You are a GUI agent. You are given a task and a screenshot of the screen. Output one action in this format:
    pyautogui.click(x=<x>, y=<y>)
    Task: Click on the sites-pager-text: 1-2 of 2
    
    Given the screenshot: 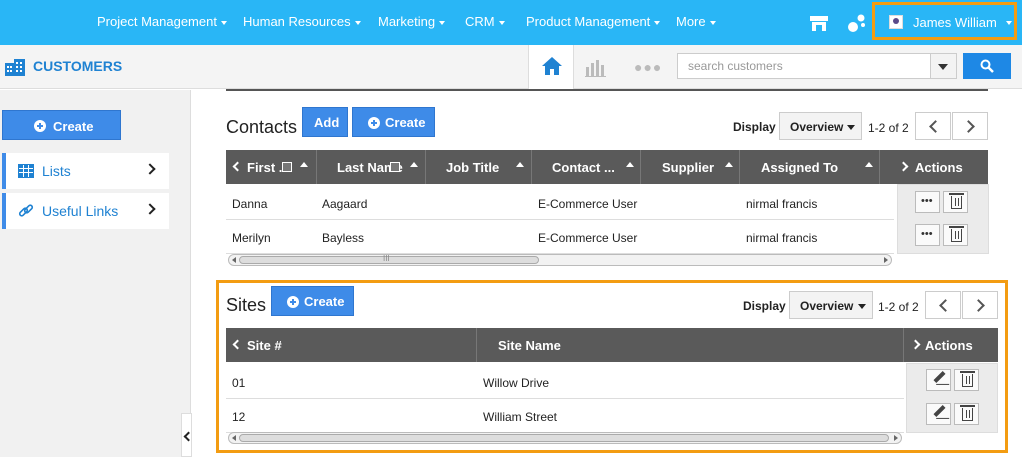 What is the action you would take?
    pyautogui.click(x=898, y=307)
    